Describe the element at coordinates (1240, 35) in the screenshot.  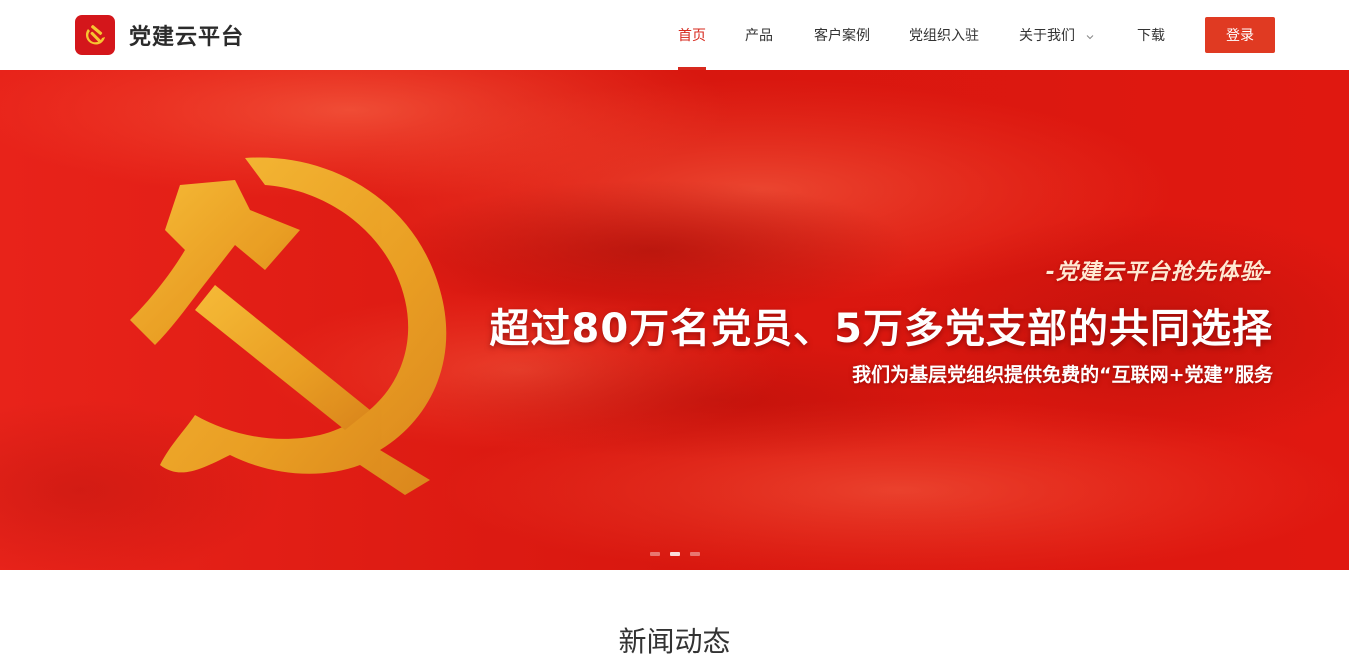
I see `login-button: 登录` at that location.